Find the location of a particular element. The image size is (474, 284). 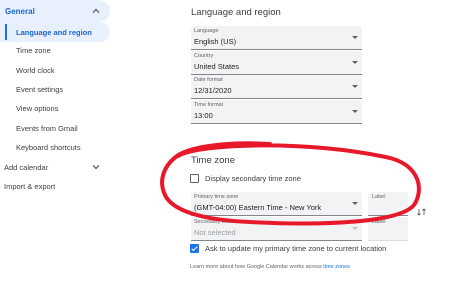

sidebar-item-view-options: View options is located at coordinates (55, 108).